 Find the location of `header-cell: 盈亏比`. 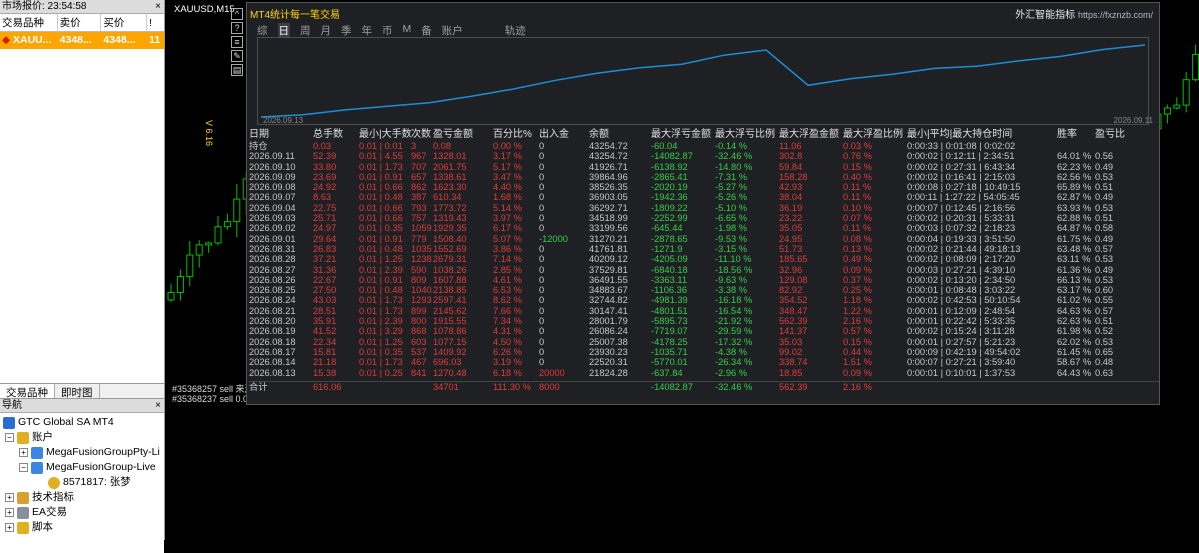

header-cell: 盈亏比 is located at coordinates (1110, 134).